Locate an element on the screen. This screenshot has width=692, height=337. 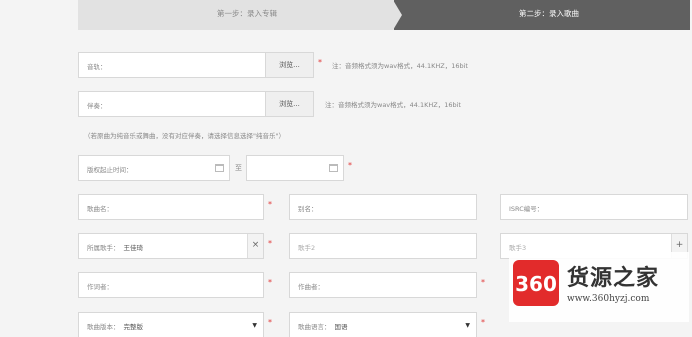
date-separator: 至 is located at coordinates (238, 168).